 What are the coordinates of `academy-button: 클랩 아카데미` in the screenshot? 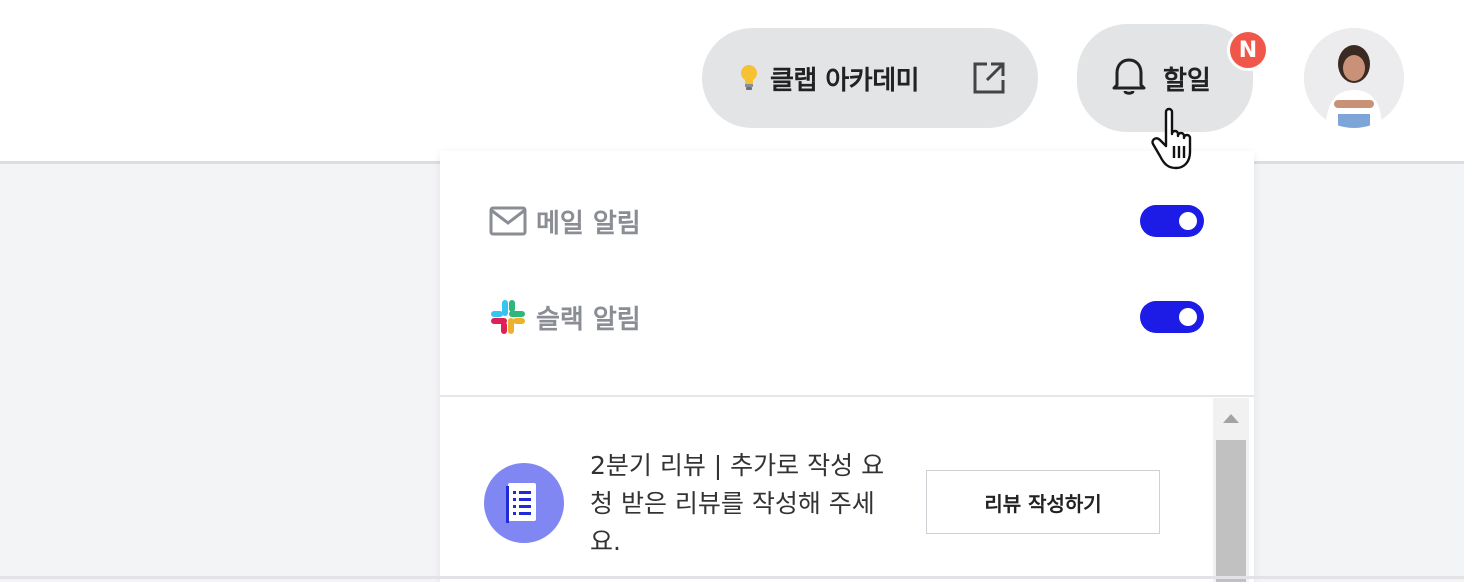 It's located at (870, 78).